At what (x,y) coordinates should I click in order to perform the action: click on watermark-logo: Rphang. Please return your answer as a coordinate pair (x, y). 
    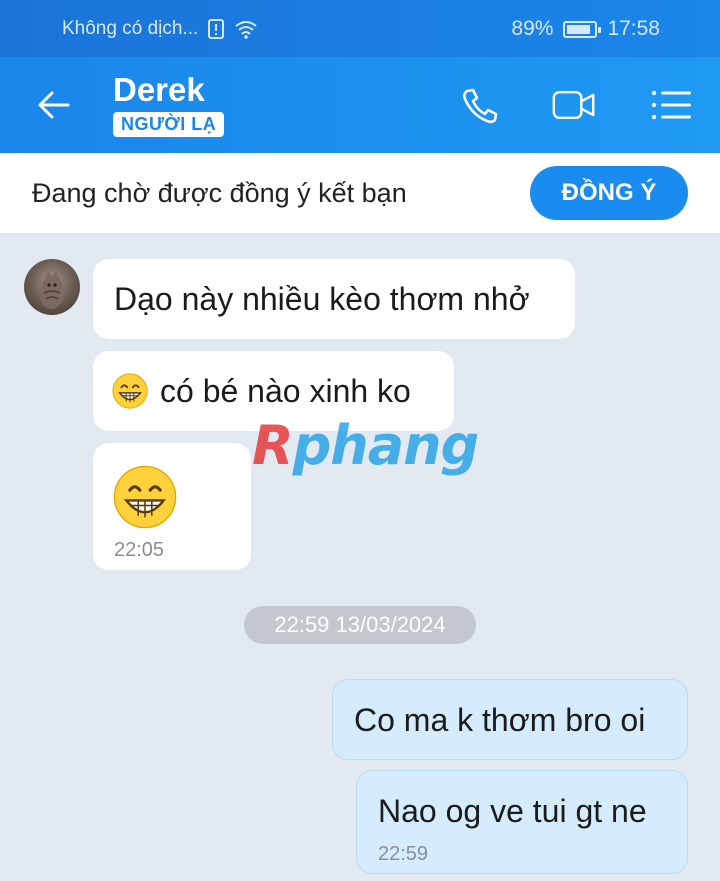
    Looking at the image, I should click on (365, 445).